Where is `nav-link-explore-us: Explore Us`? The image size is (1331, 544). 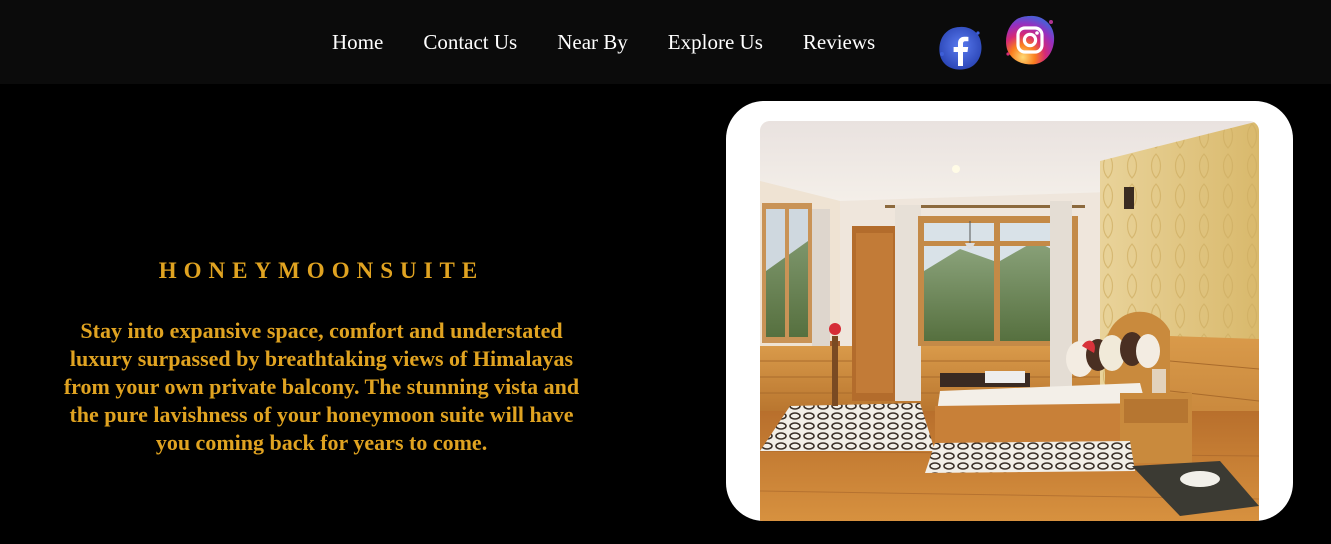
nav-link-explore-us: Explore Us is located at coordinates (715, 42).